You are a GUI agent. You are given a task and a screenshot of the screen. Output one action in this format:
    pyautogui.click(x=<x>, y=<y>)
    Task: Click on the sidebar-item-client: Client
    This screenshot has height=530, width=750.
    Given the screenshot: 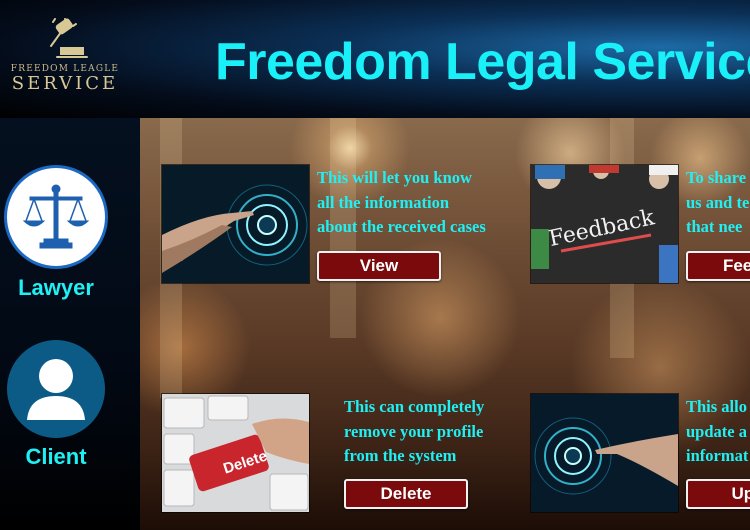 What is the action you would take?
    pyautogui.click(x=56, y=405)
    